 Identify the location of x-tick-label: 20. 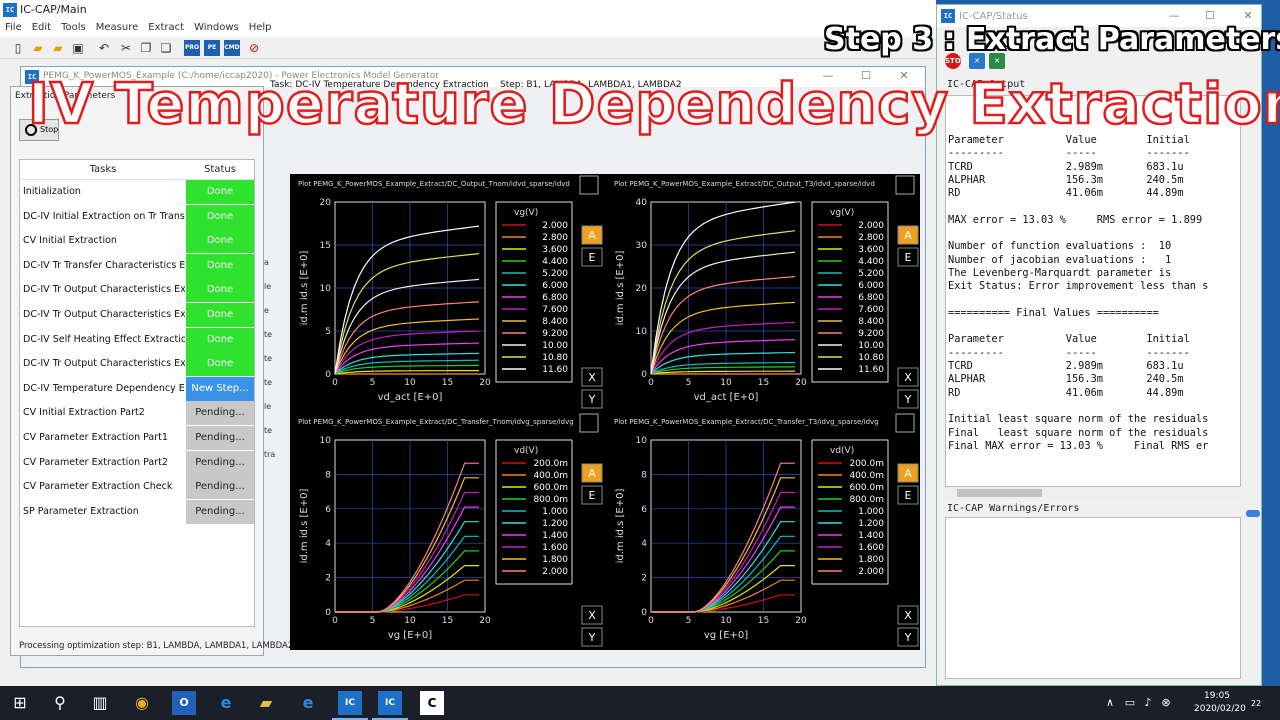
(485, 621).